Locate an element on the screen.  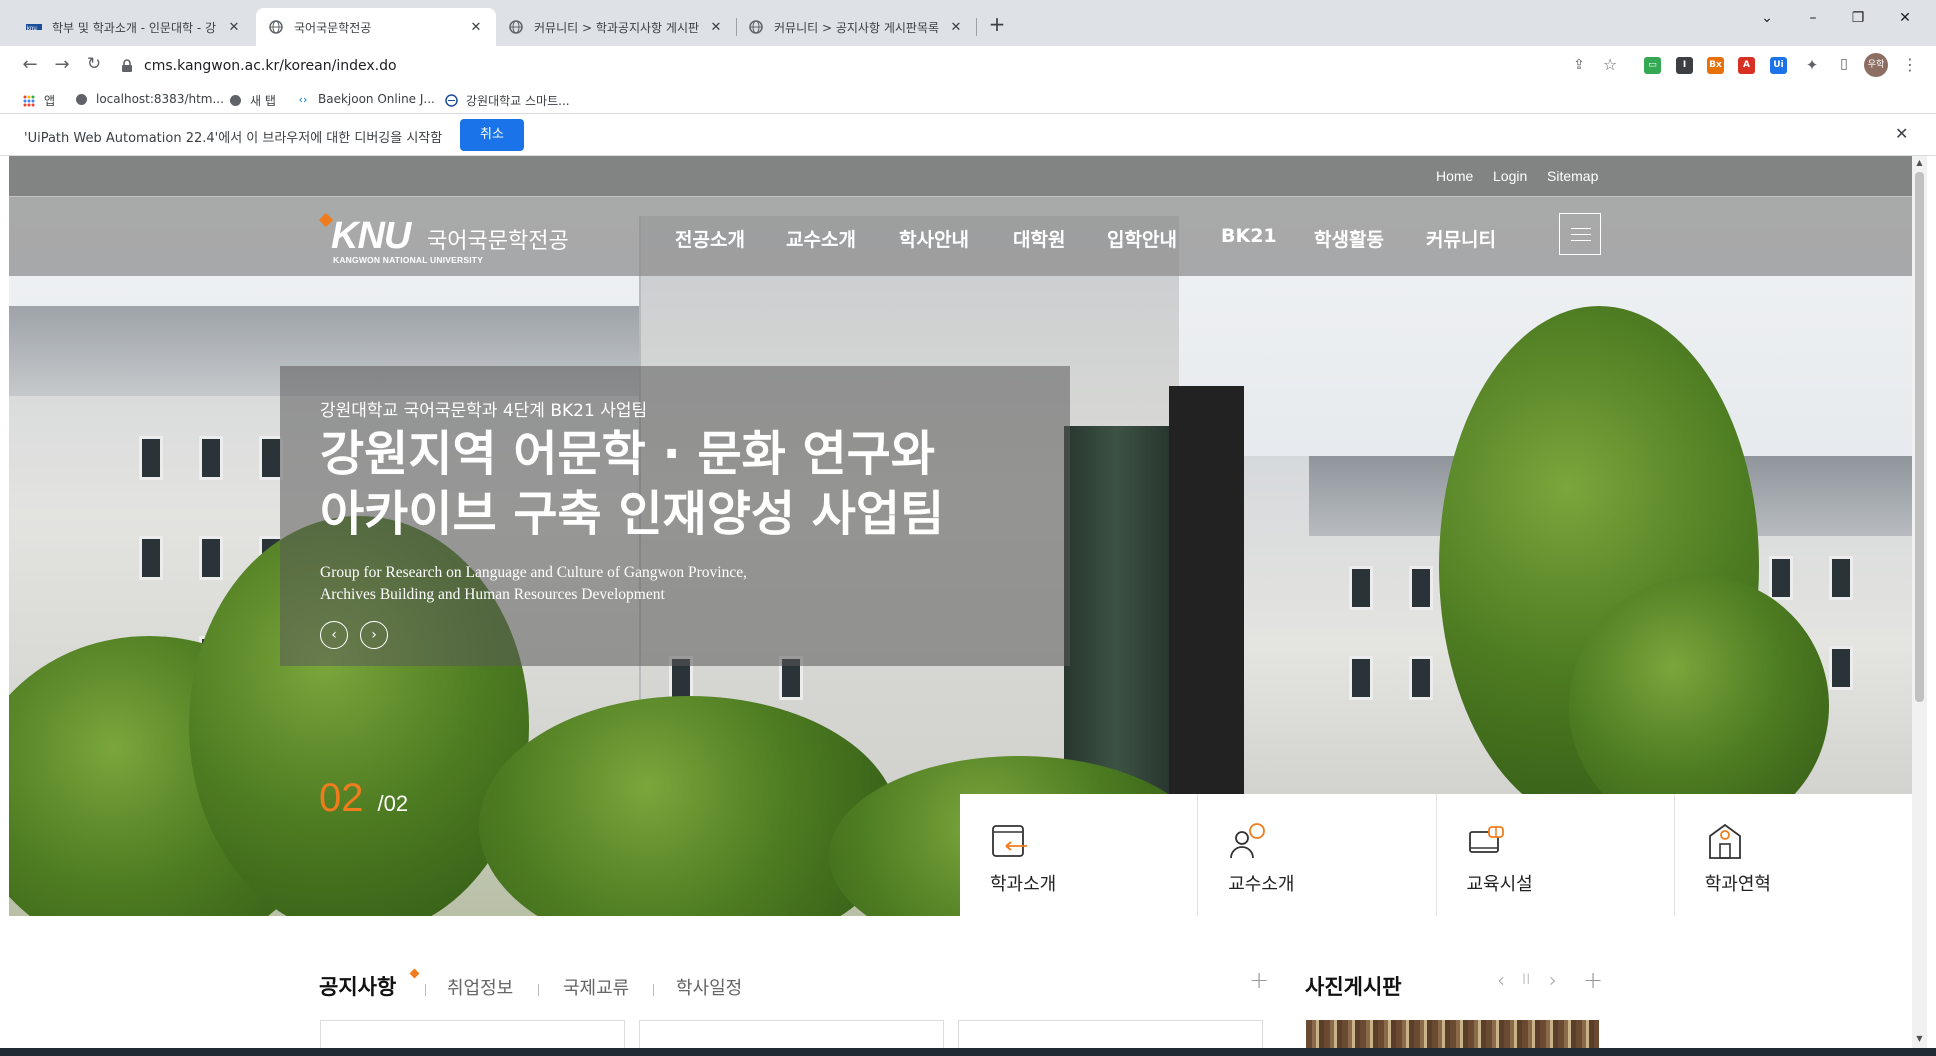
tab-notice: 공지사항 is located at coordinates (357, 986).